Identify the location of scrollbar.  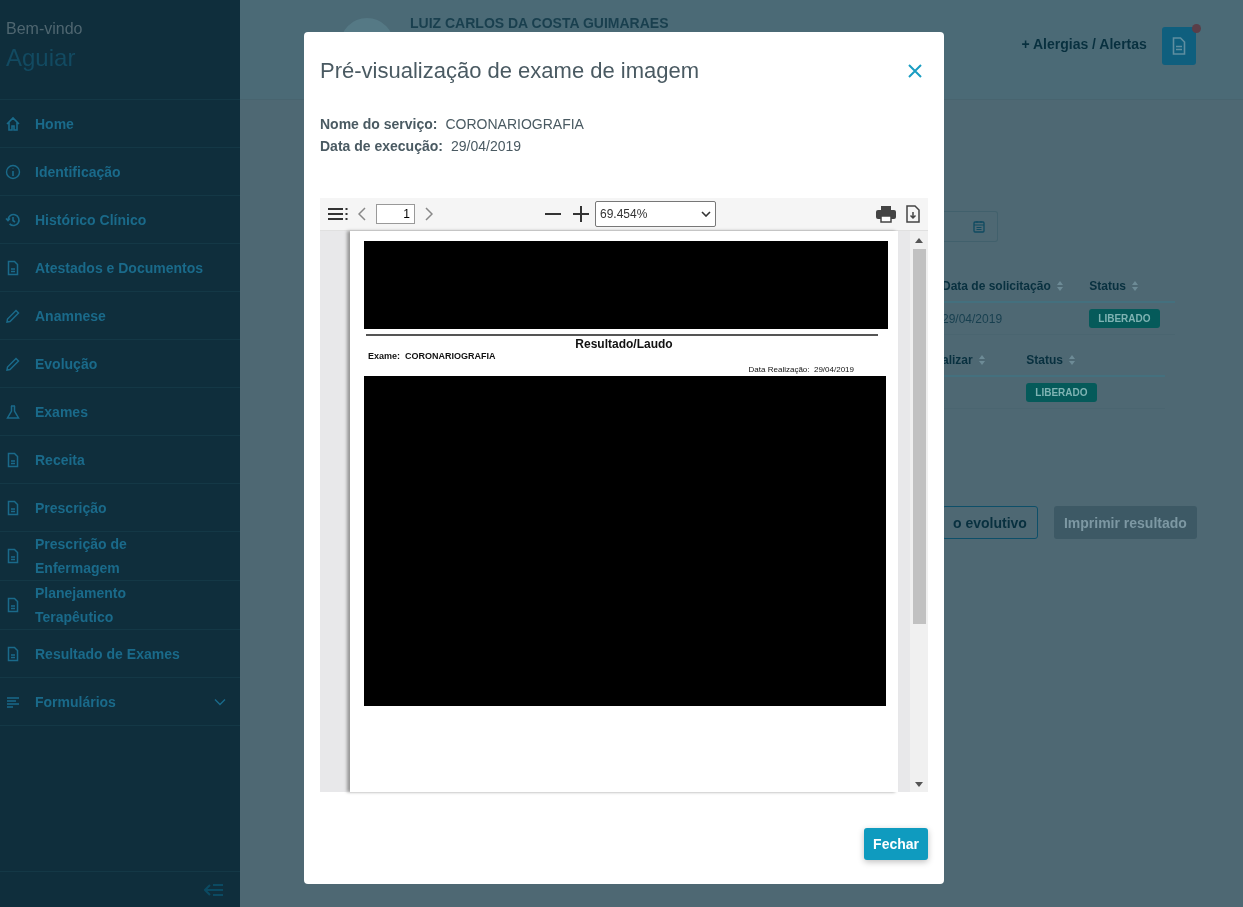
(919, 511).